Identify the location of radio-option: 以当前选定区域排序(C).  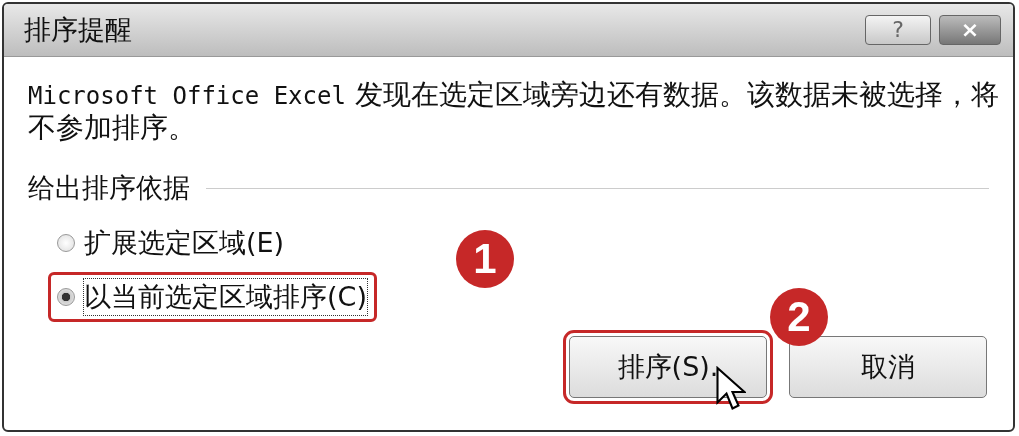
(212, 297).